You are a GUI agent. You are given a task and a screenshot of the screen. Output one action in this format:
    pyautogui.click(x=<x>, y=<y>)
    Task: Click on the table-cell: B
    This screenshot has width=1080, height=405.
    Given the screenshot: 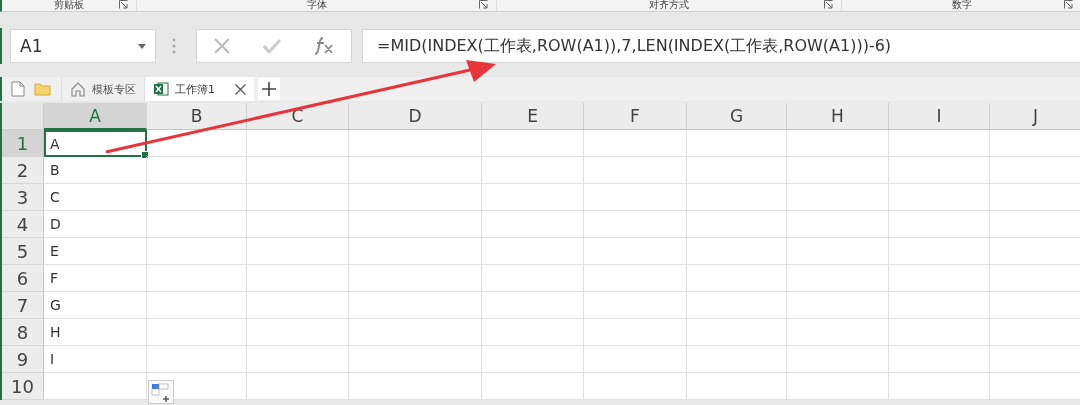 What is the action you would take?
    pyautogui.click(x=95, y=170)
    